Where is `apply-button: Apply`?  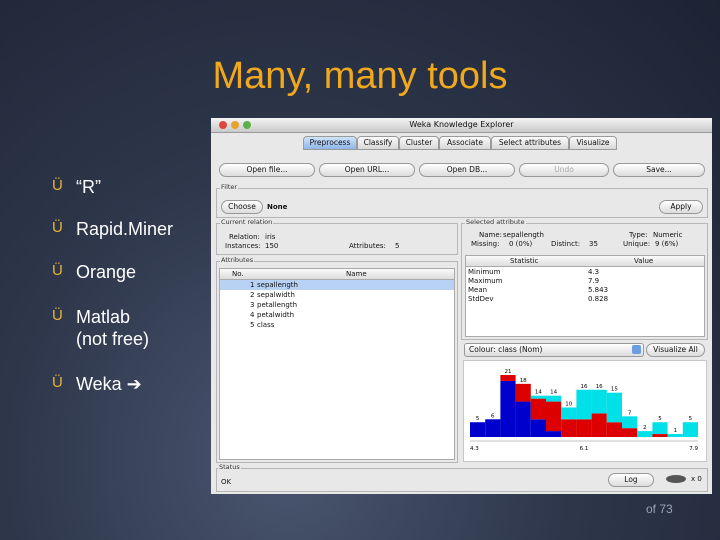
apply-button: Apply is located at coordinates (681, 207).